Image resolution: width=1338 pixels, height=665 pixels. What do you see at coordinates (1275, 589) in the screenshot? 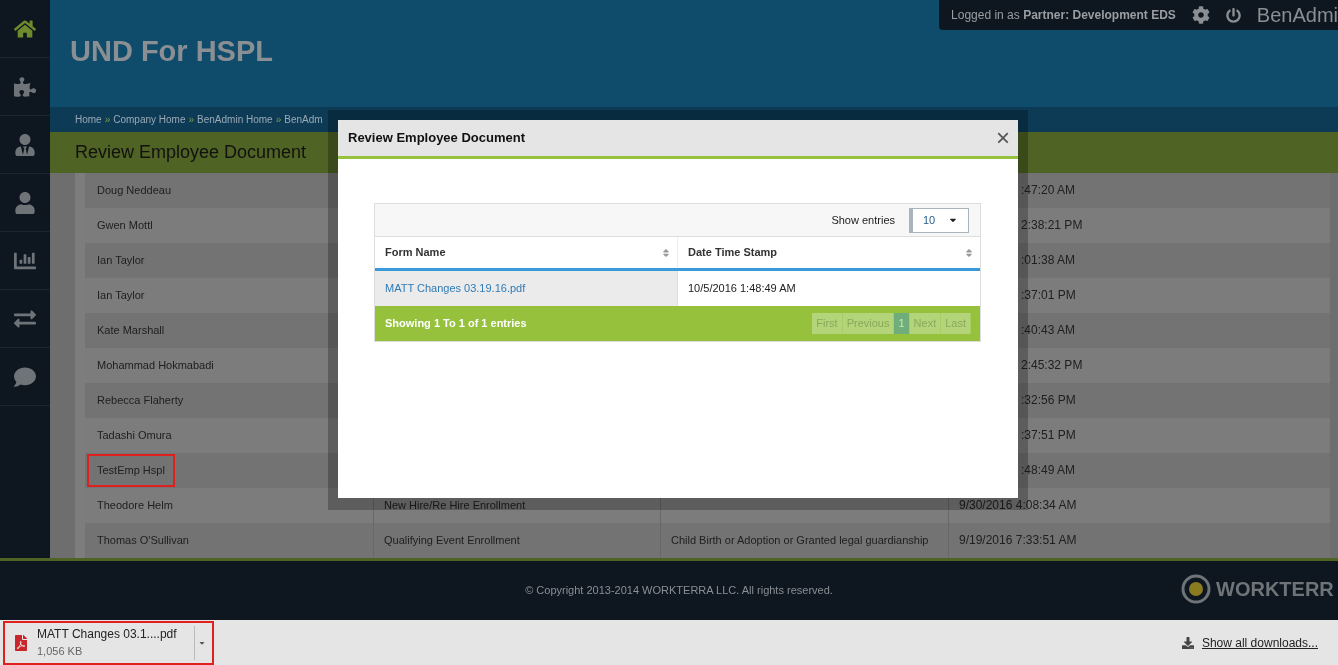
I see `logo-text: WORKTERR` at bounding box center [1275, 589].